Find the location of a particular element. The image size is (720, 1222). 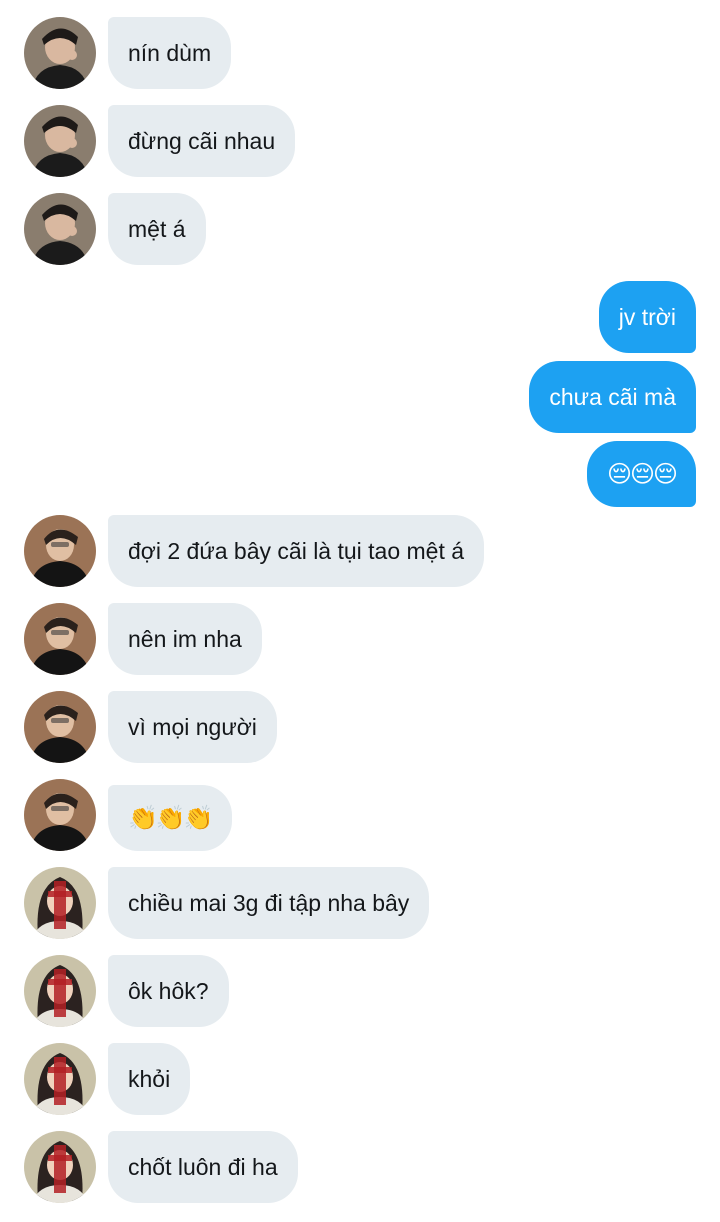

message-bubble: chiều mai 3g đi tập nha bây is located at coordinates (269, 903).